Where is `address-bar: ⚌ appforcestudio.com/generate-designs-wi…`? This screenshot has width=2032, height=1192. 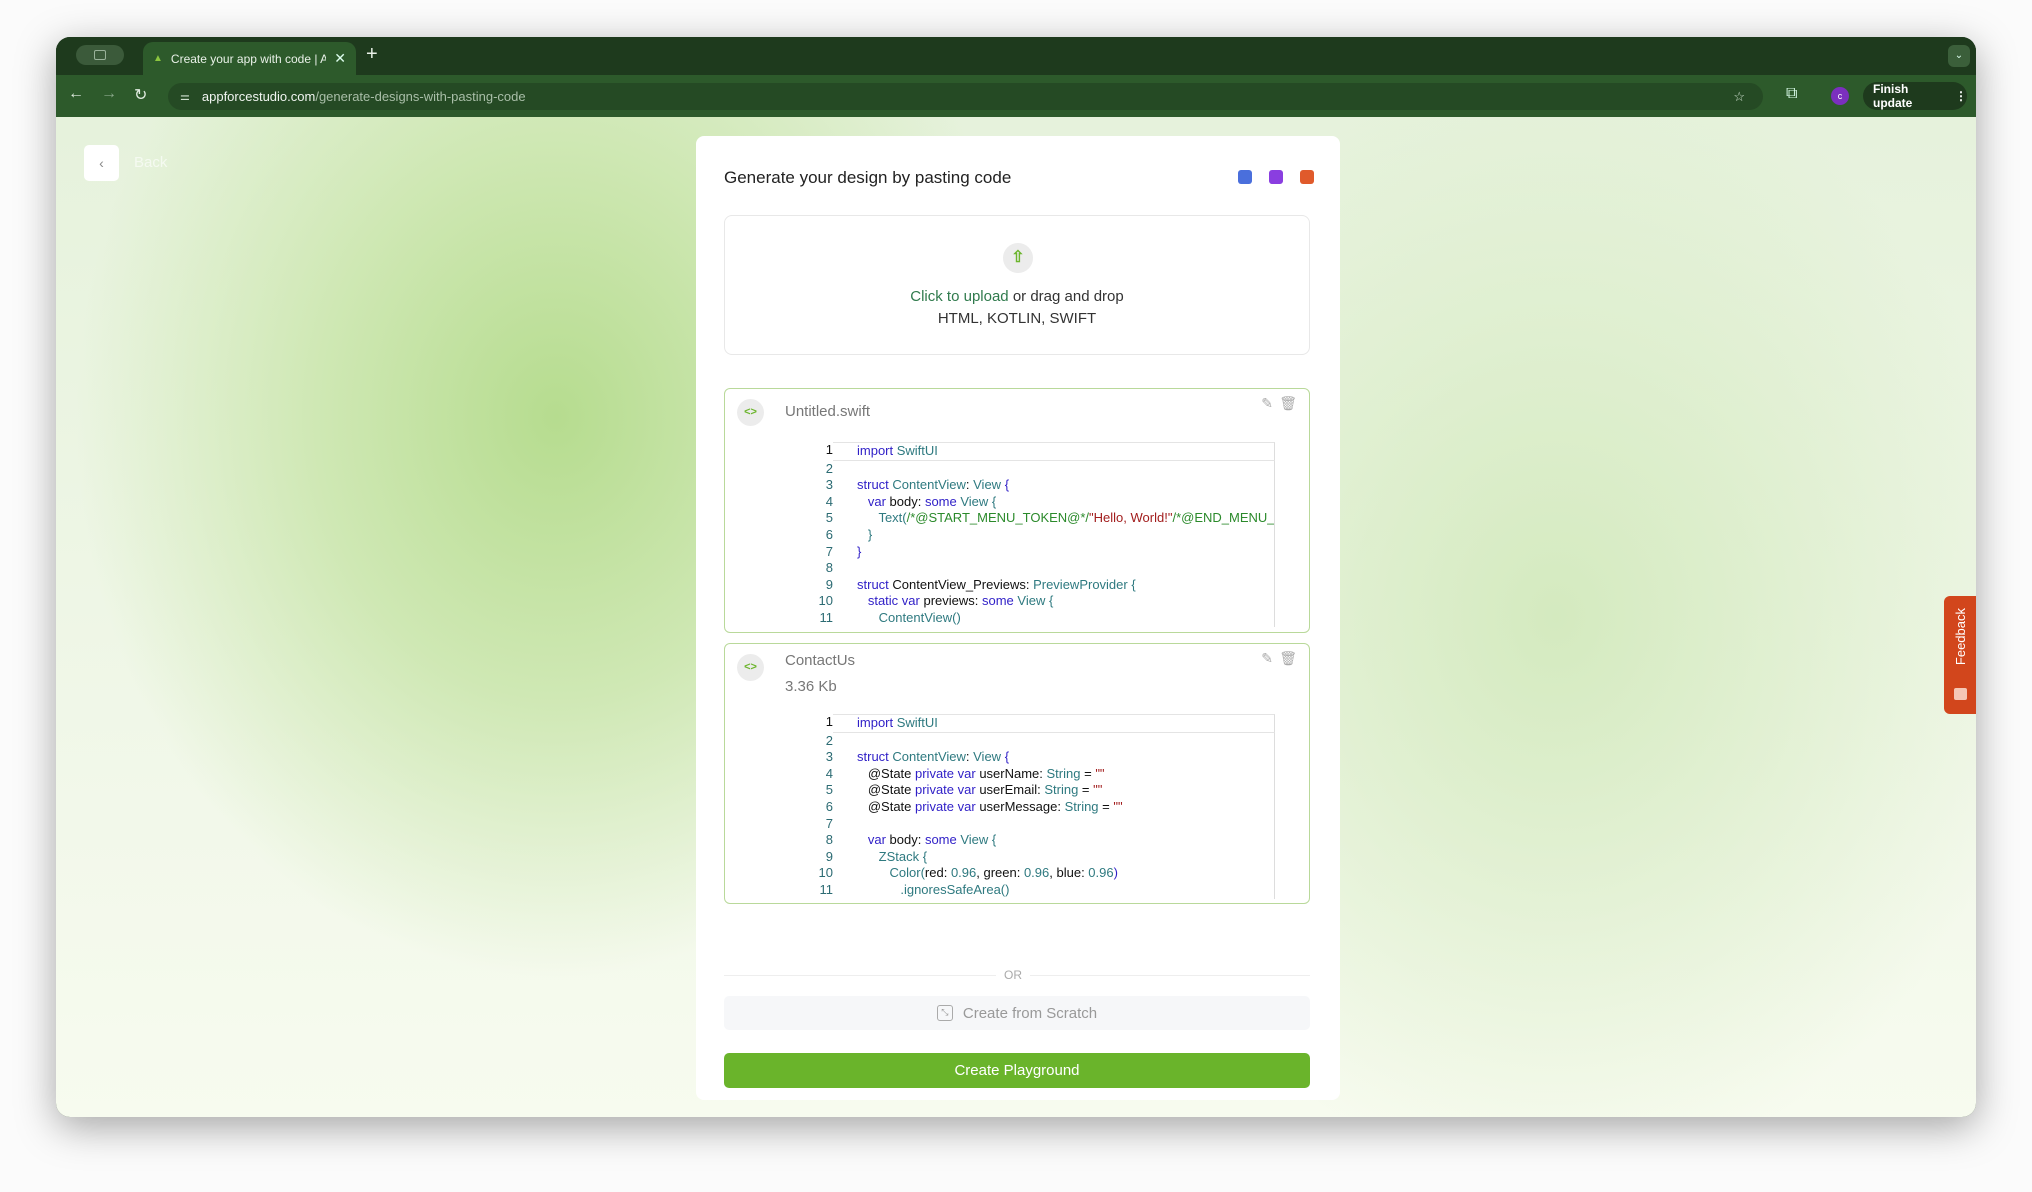 address-bar: ⚌ appforcestudio.com/generate-designs-wi… is located at coordinates (965, 96).